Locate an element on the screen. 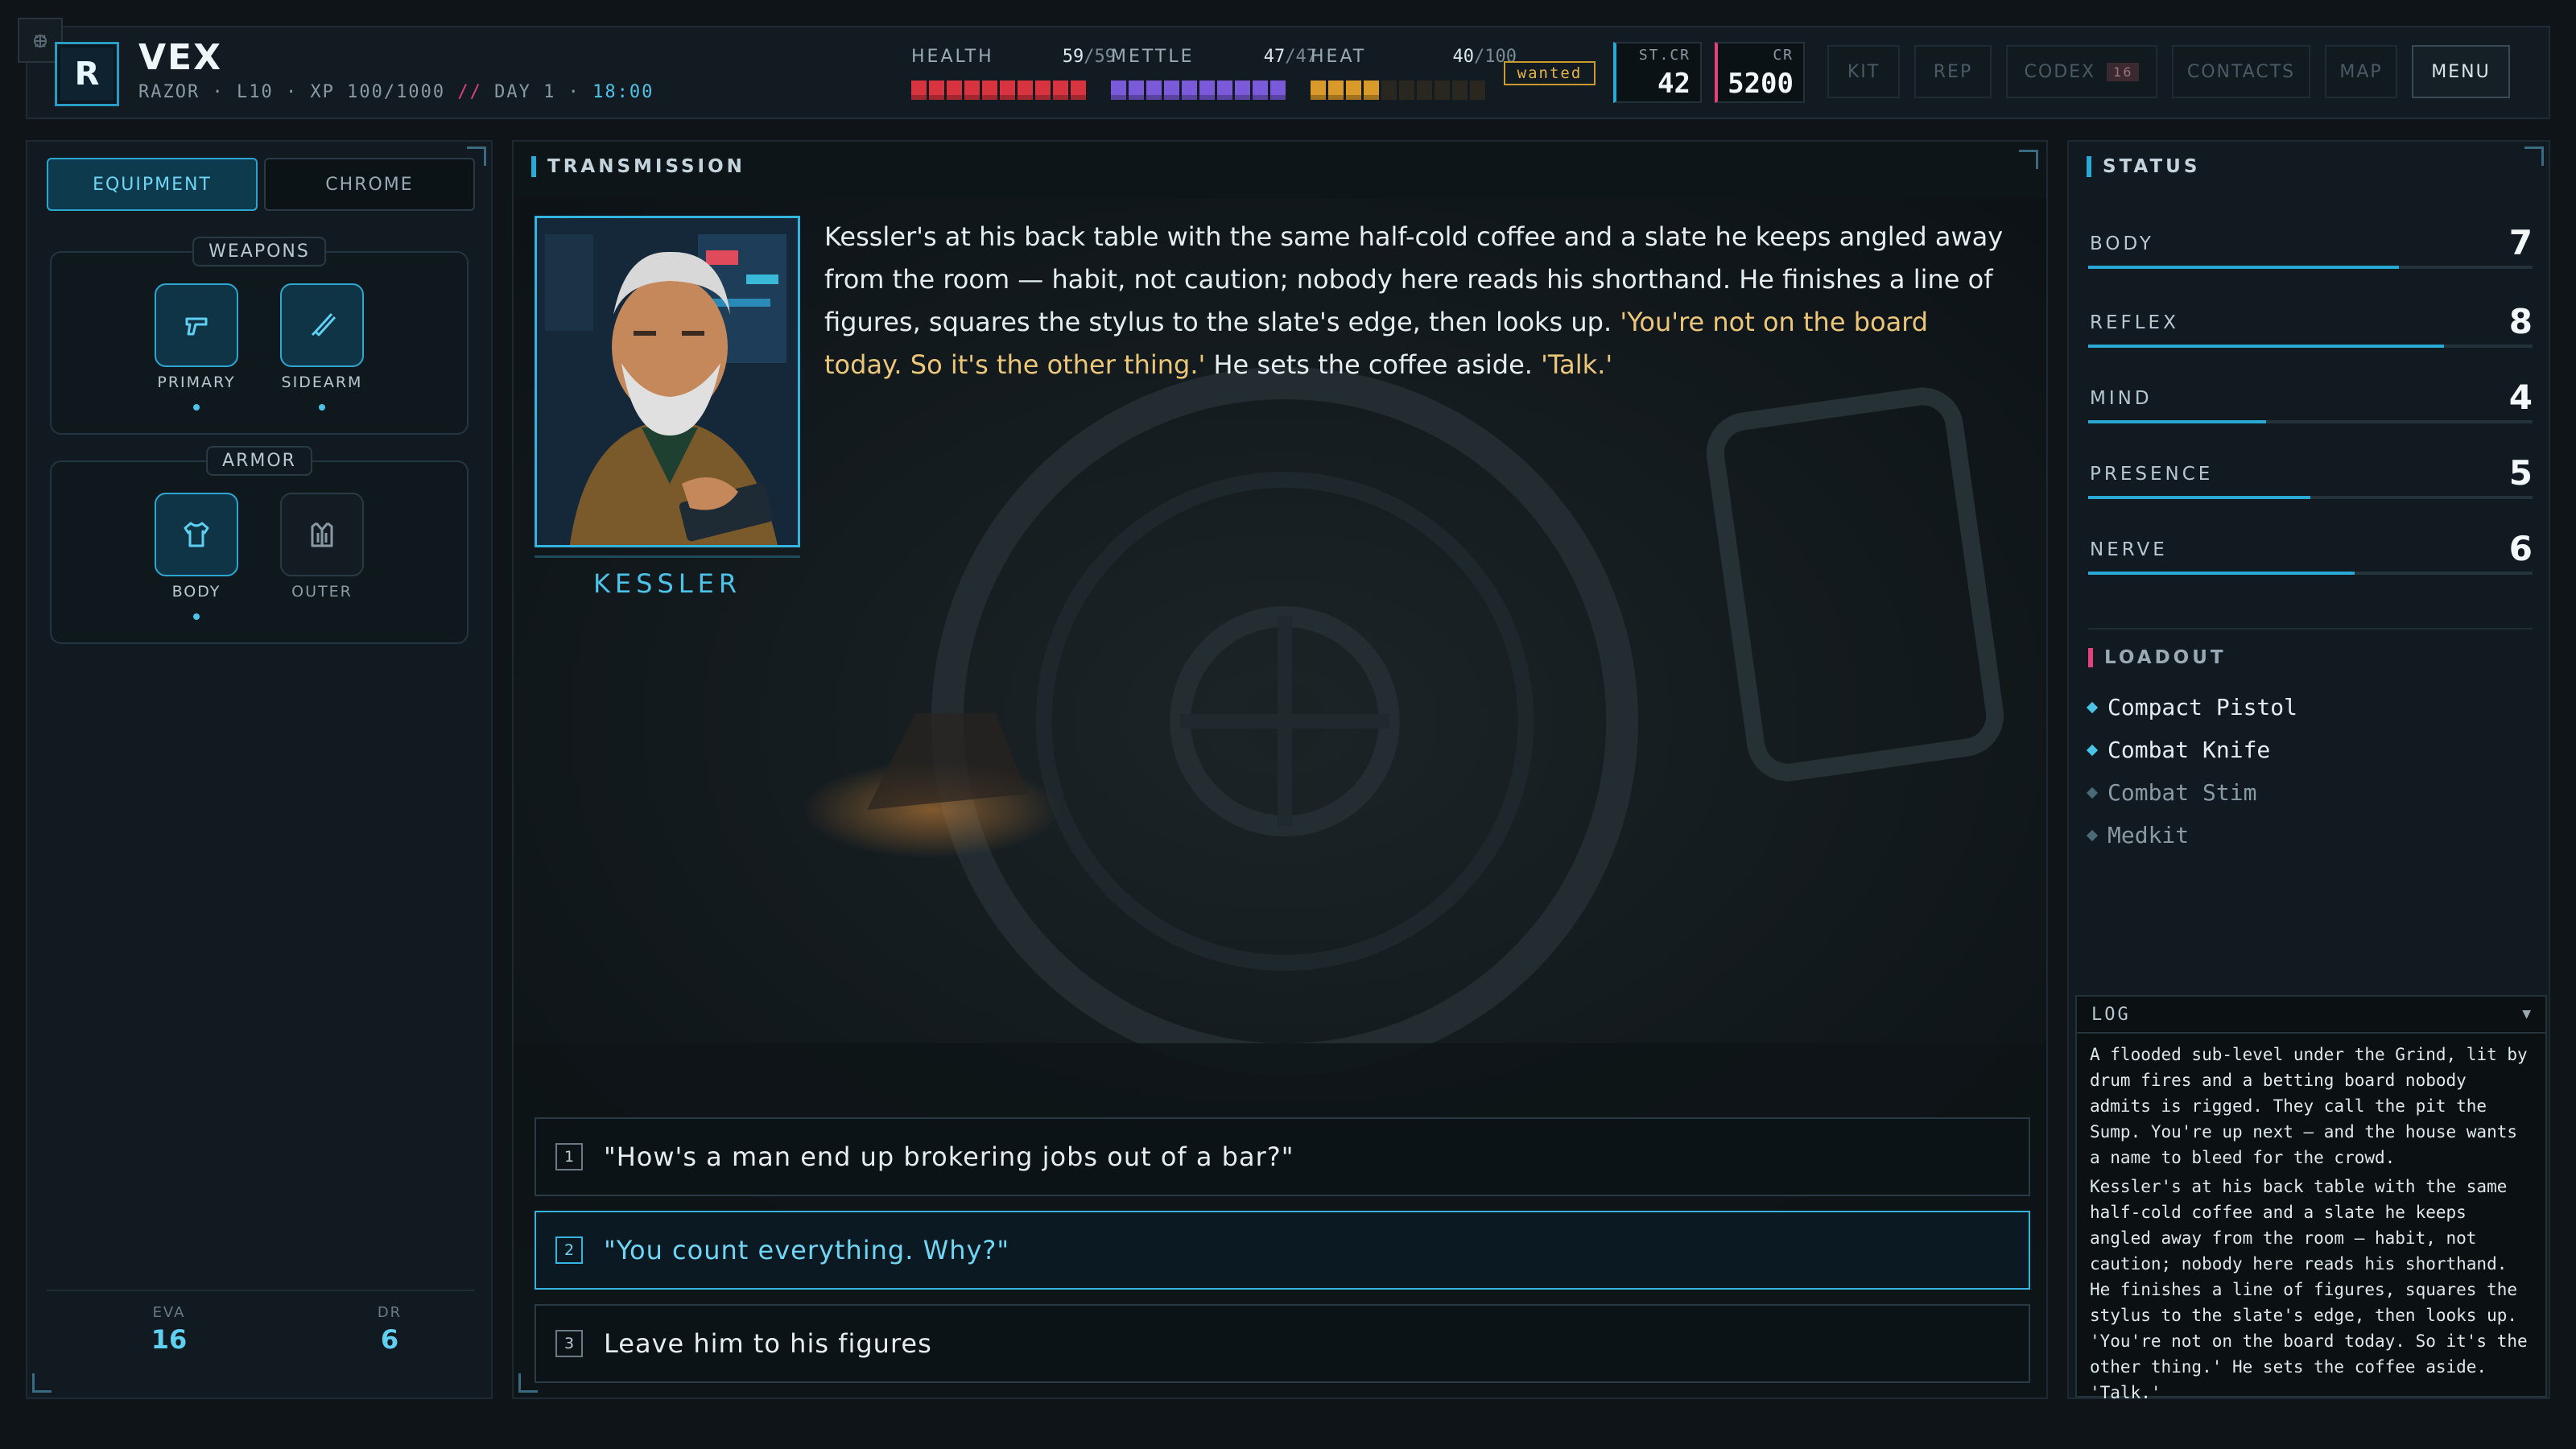 The image size is (2576, 1449). attribute-label: MIND is located at coordinates (2121, 398).